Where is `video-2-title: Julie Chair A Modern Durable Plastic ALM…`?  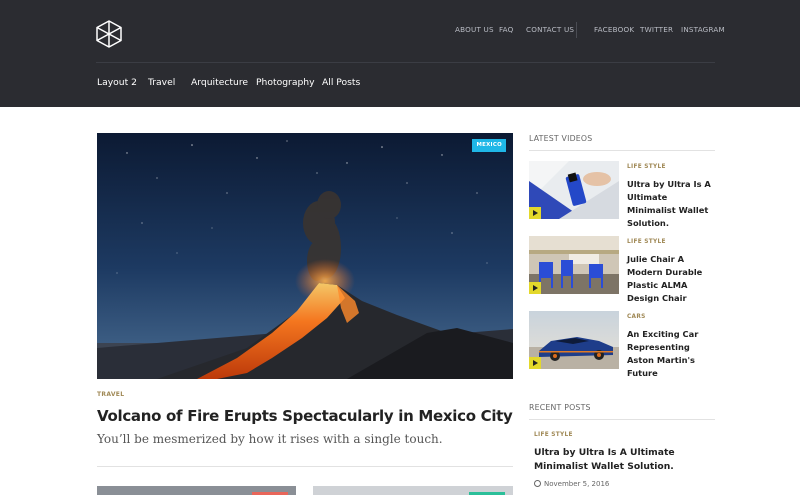
video-2-title: Julie Chair A Modern Durable Plastic ALM… is located at coordinates (672, 279).